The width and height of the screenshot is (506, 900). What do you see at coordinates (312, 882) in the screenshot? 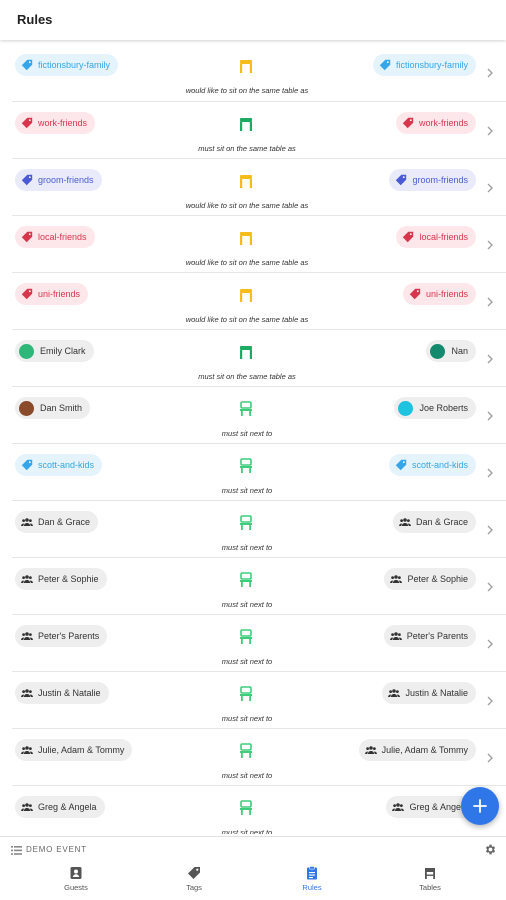
I see `nav-rules: Rules` at bounding box center [312, 882].